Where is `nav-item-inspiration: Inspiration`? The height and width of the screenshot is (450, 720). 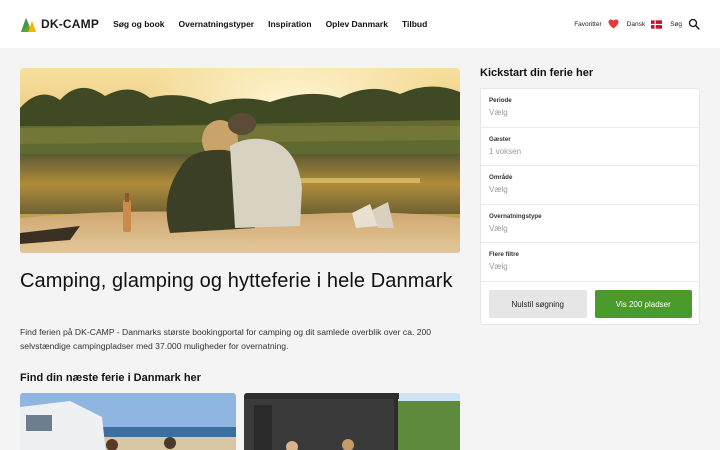 nav-item-inspiration: Inspiration is located at coordinates (289, 24).